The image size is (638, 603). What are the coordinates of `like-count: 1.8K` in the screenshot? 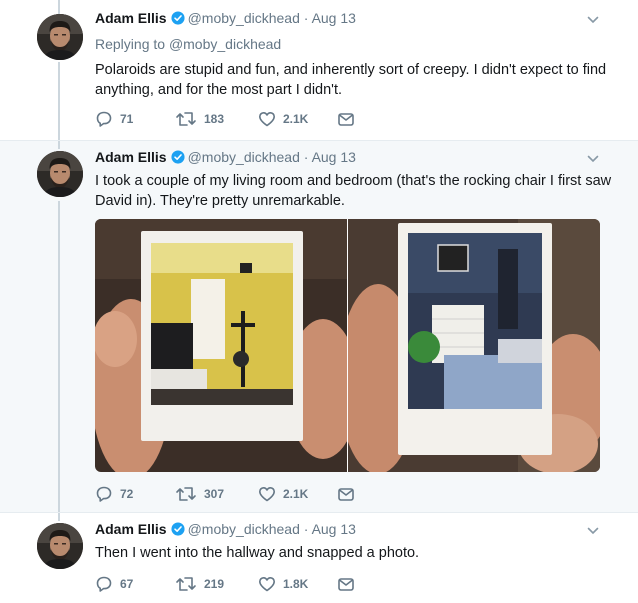 It's located at (296, 584).